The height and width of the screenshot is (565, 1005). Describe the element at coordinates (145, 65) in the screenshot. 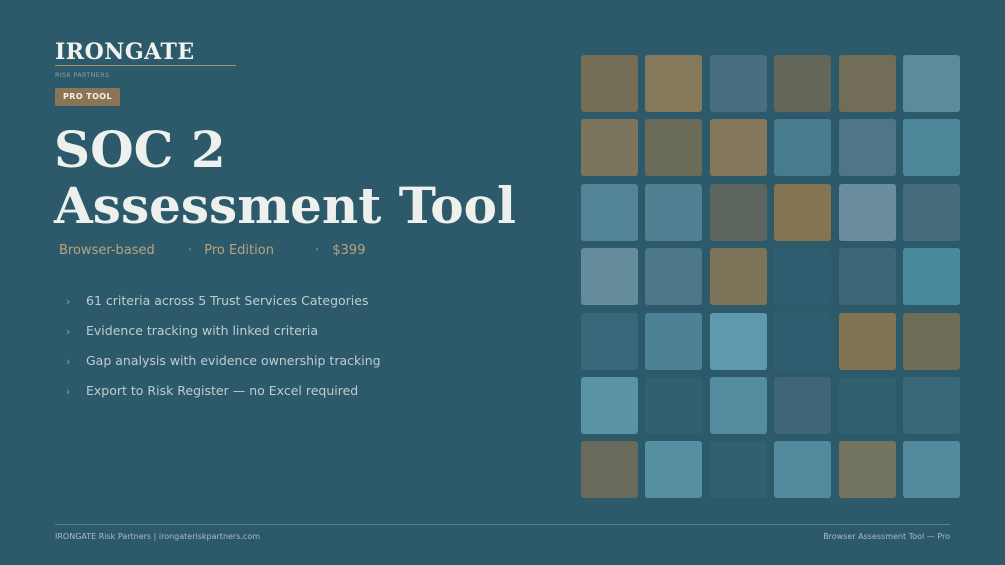

I see `brand-underline` at that location.